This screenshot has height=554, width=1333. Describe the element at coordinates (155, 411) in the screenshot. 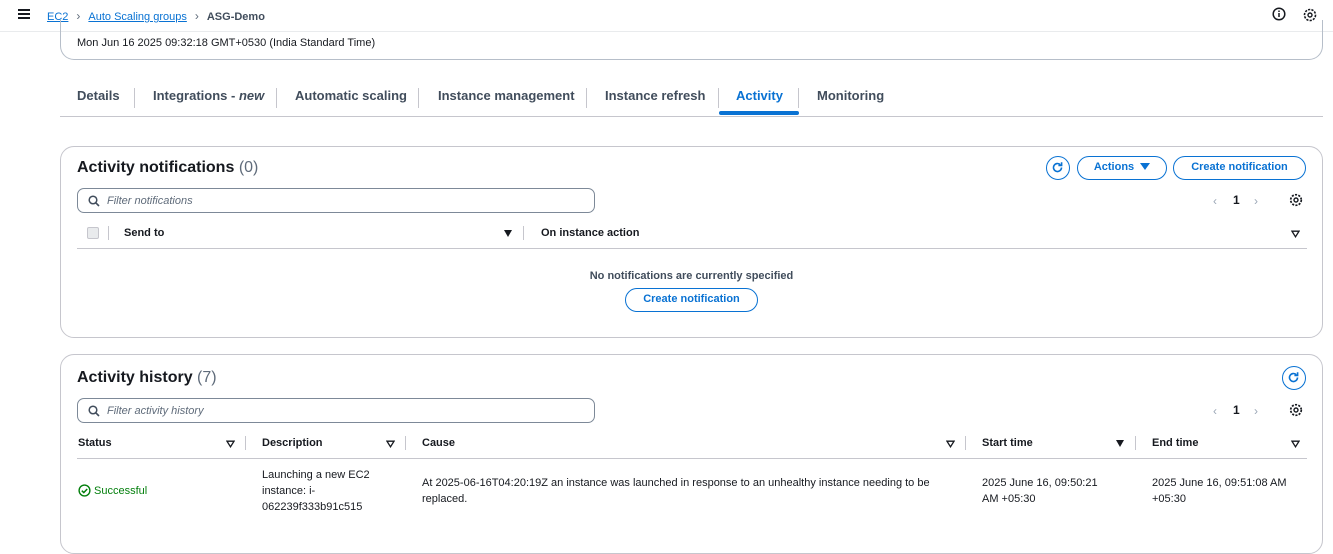

I see `filter-activity-history-placeholder: Filter activity history` at that location.